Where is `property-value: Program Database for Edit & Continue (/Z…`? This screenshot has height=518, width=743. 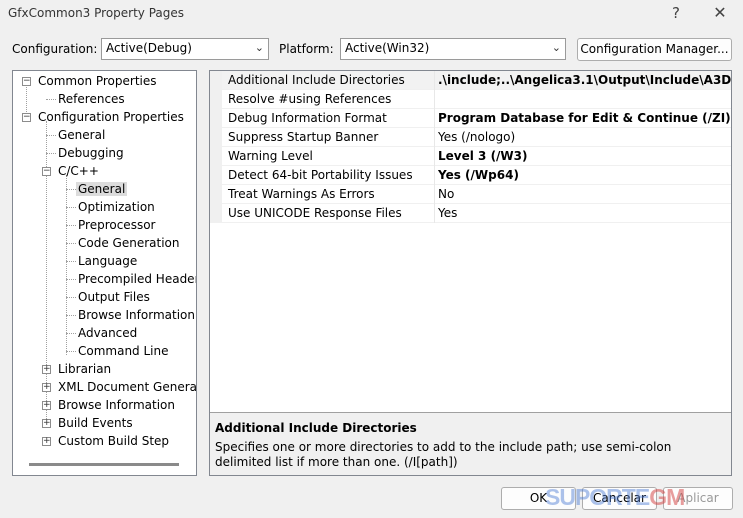
property-value: Program Database for Edit & Continue (/Z… is located at coordinates (584, 118).